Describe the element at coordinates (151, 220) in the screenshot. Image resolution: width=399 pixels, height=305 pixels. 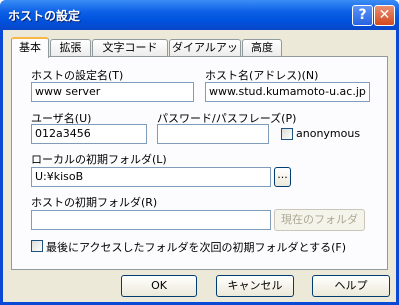
I see `remote-folder-input` at that location.